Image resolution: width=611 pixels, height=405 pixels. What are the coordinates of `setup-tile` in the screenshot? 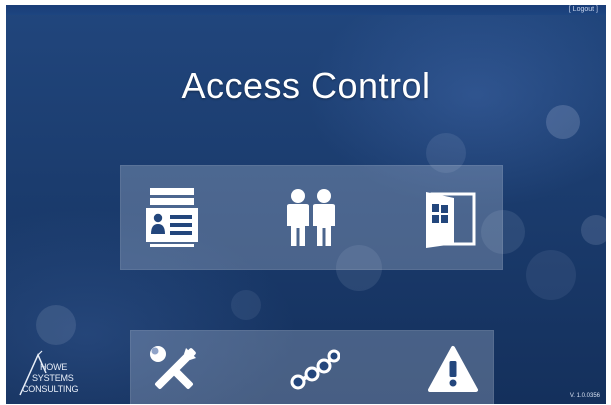 It's located at (174, 369).